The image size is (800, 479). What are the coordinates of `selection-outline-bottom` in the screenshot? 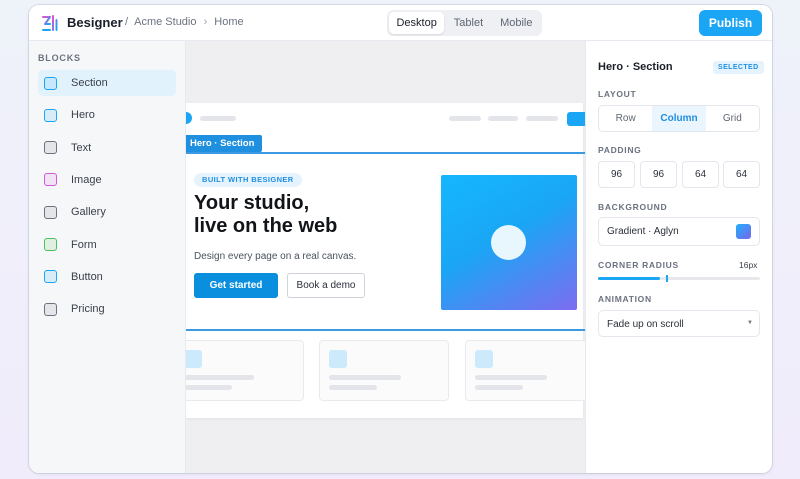 It's located at (385, 330).